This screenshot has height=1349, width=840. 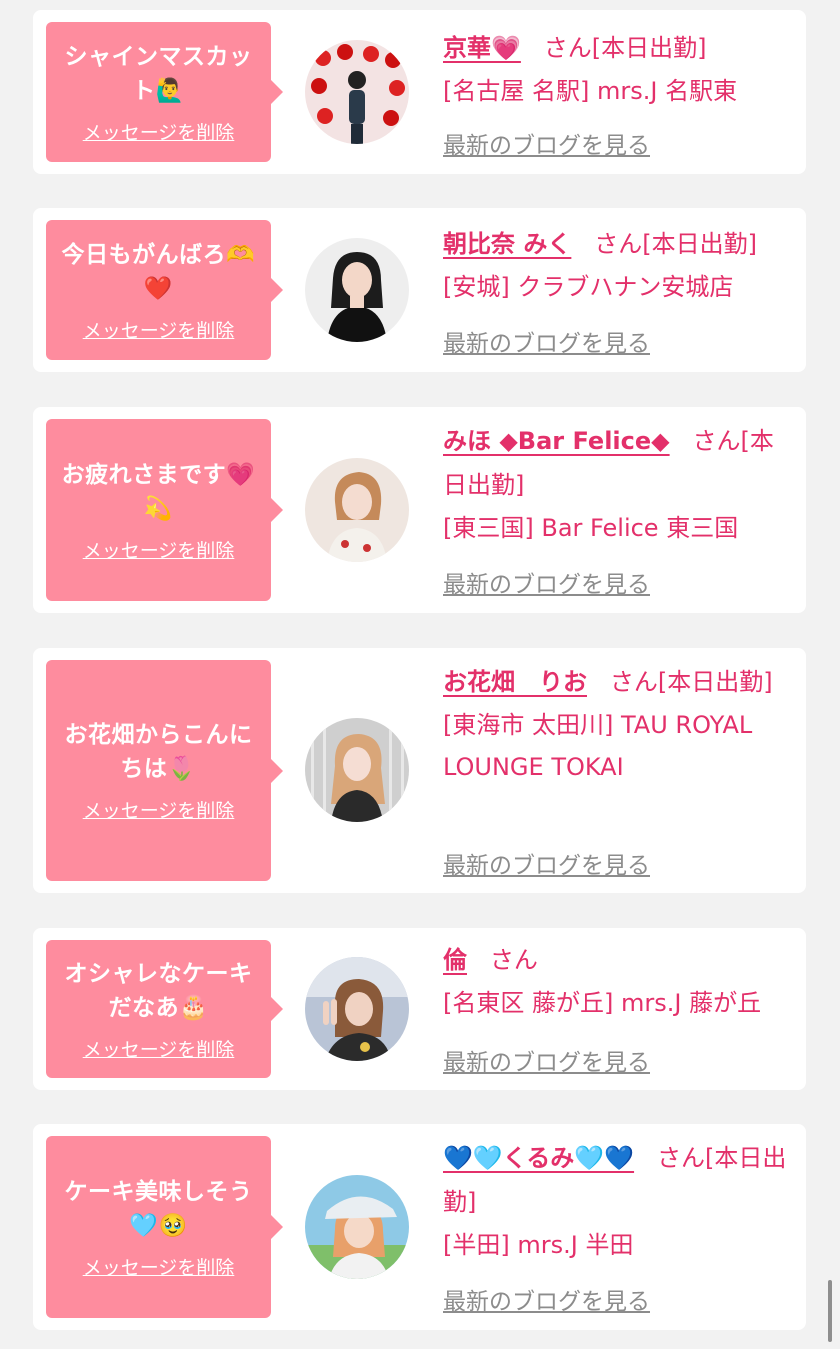 What do you see at coordinates (515, 682) in the screenshot?
I see `cast-name-link: お花畑 りお` at bounding box center [515, 682].